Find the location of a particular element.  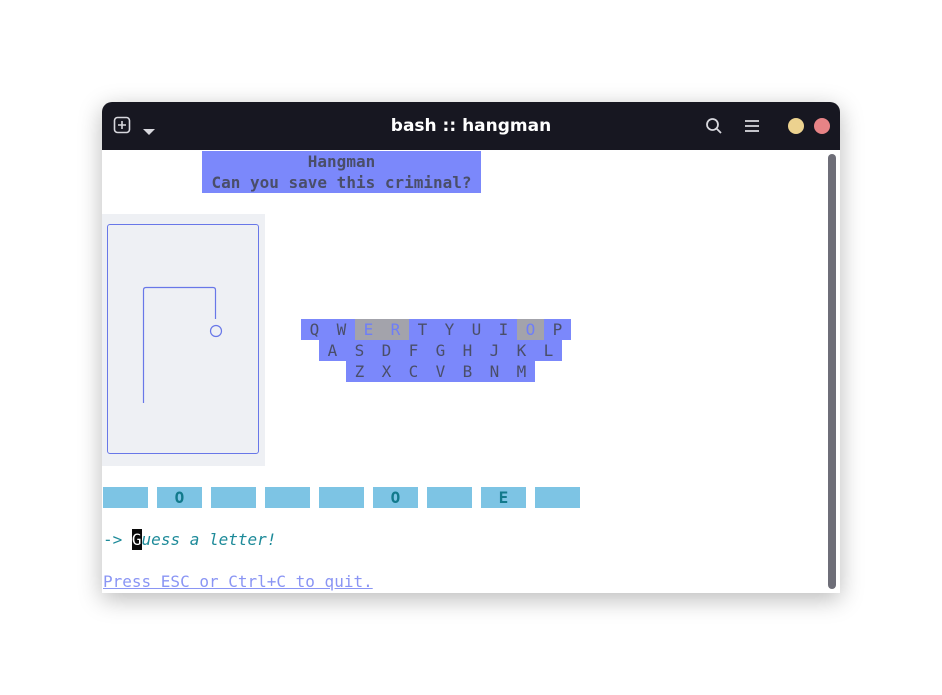

gallows-rope is located at coordinates (179, 344).